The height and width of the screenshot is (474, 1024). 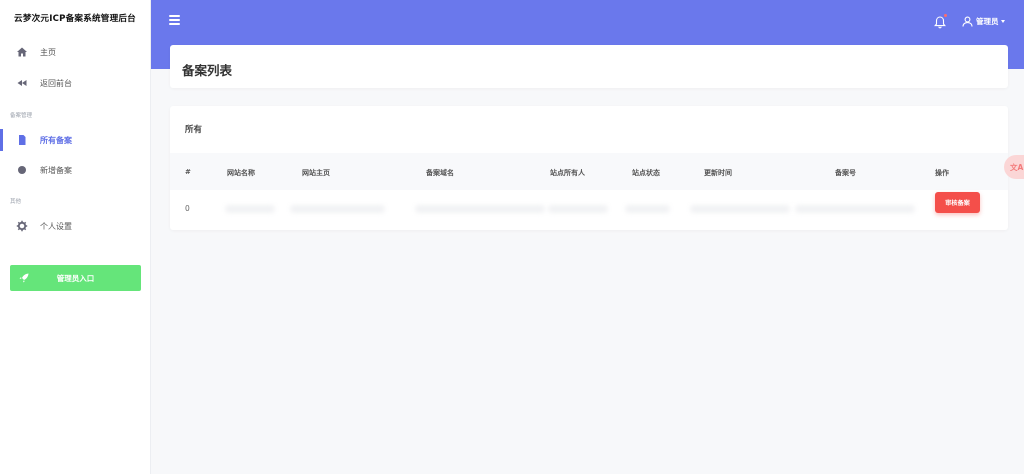 What do you see at coordinates (718, 173) in the screenshot?
I see `column-header-updated: 更新时间` at bounding box center [718, 173].